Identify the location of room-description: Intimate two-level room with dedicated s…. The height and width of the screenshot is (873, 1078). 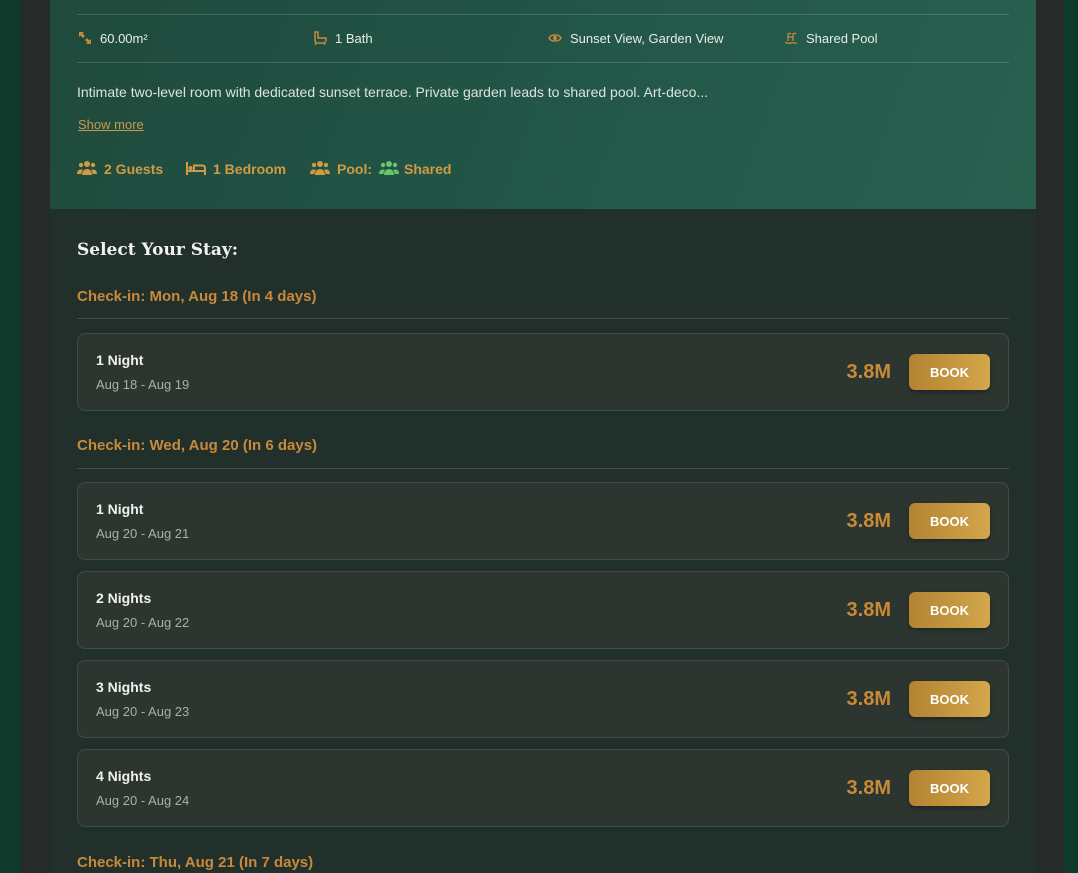
(393, 92).